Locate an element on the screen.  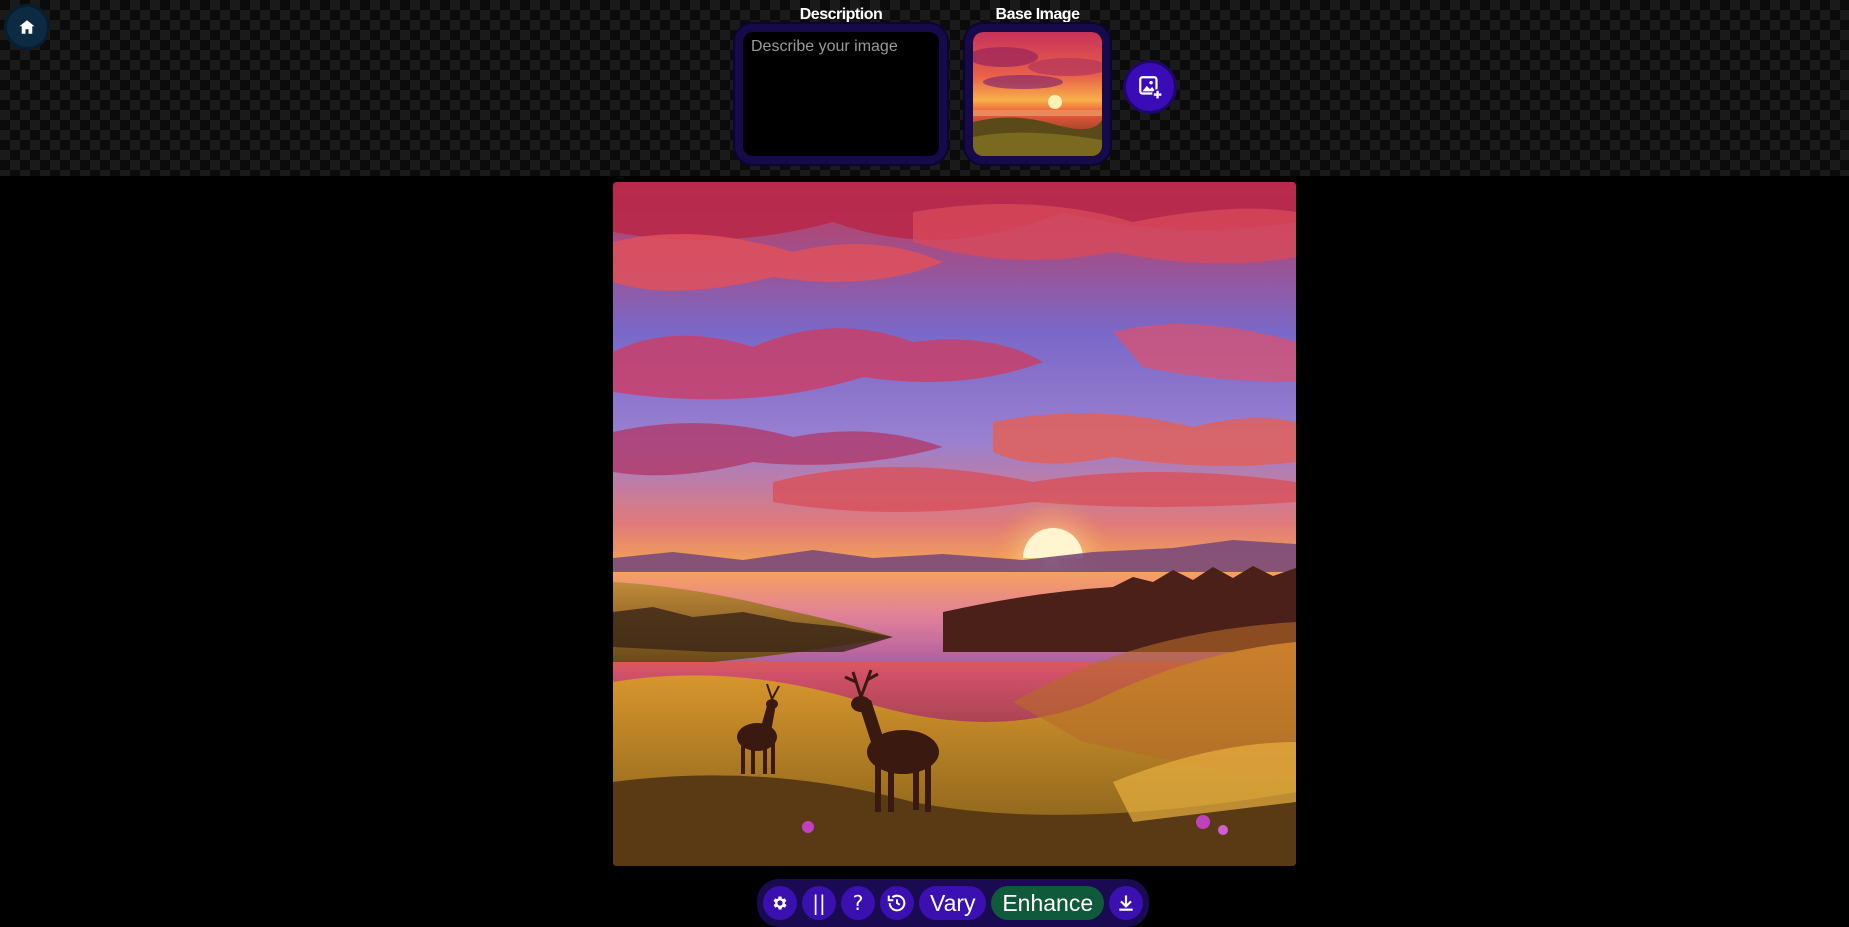
description-label: Description is located at coordinates (841, 14).